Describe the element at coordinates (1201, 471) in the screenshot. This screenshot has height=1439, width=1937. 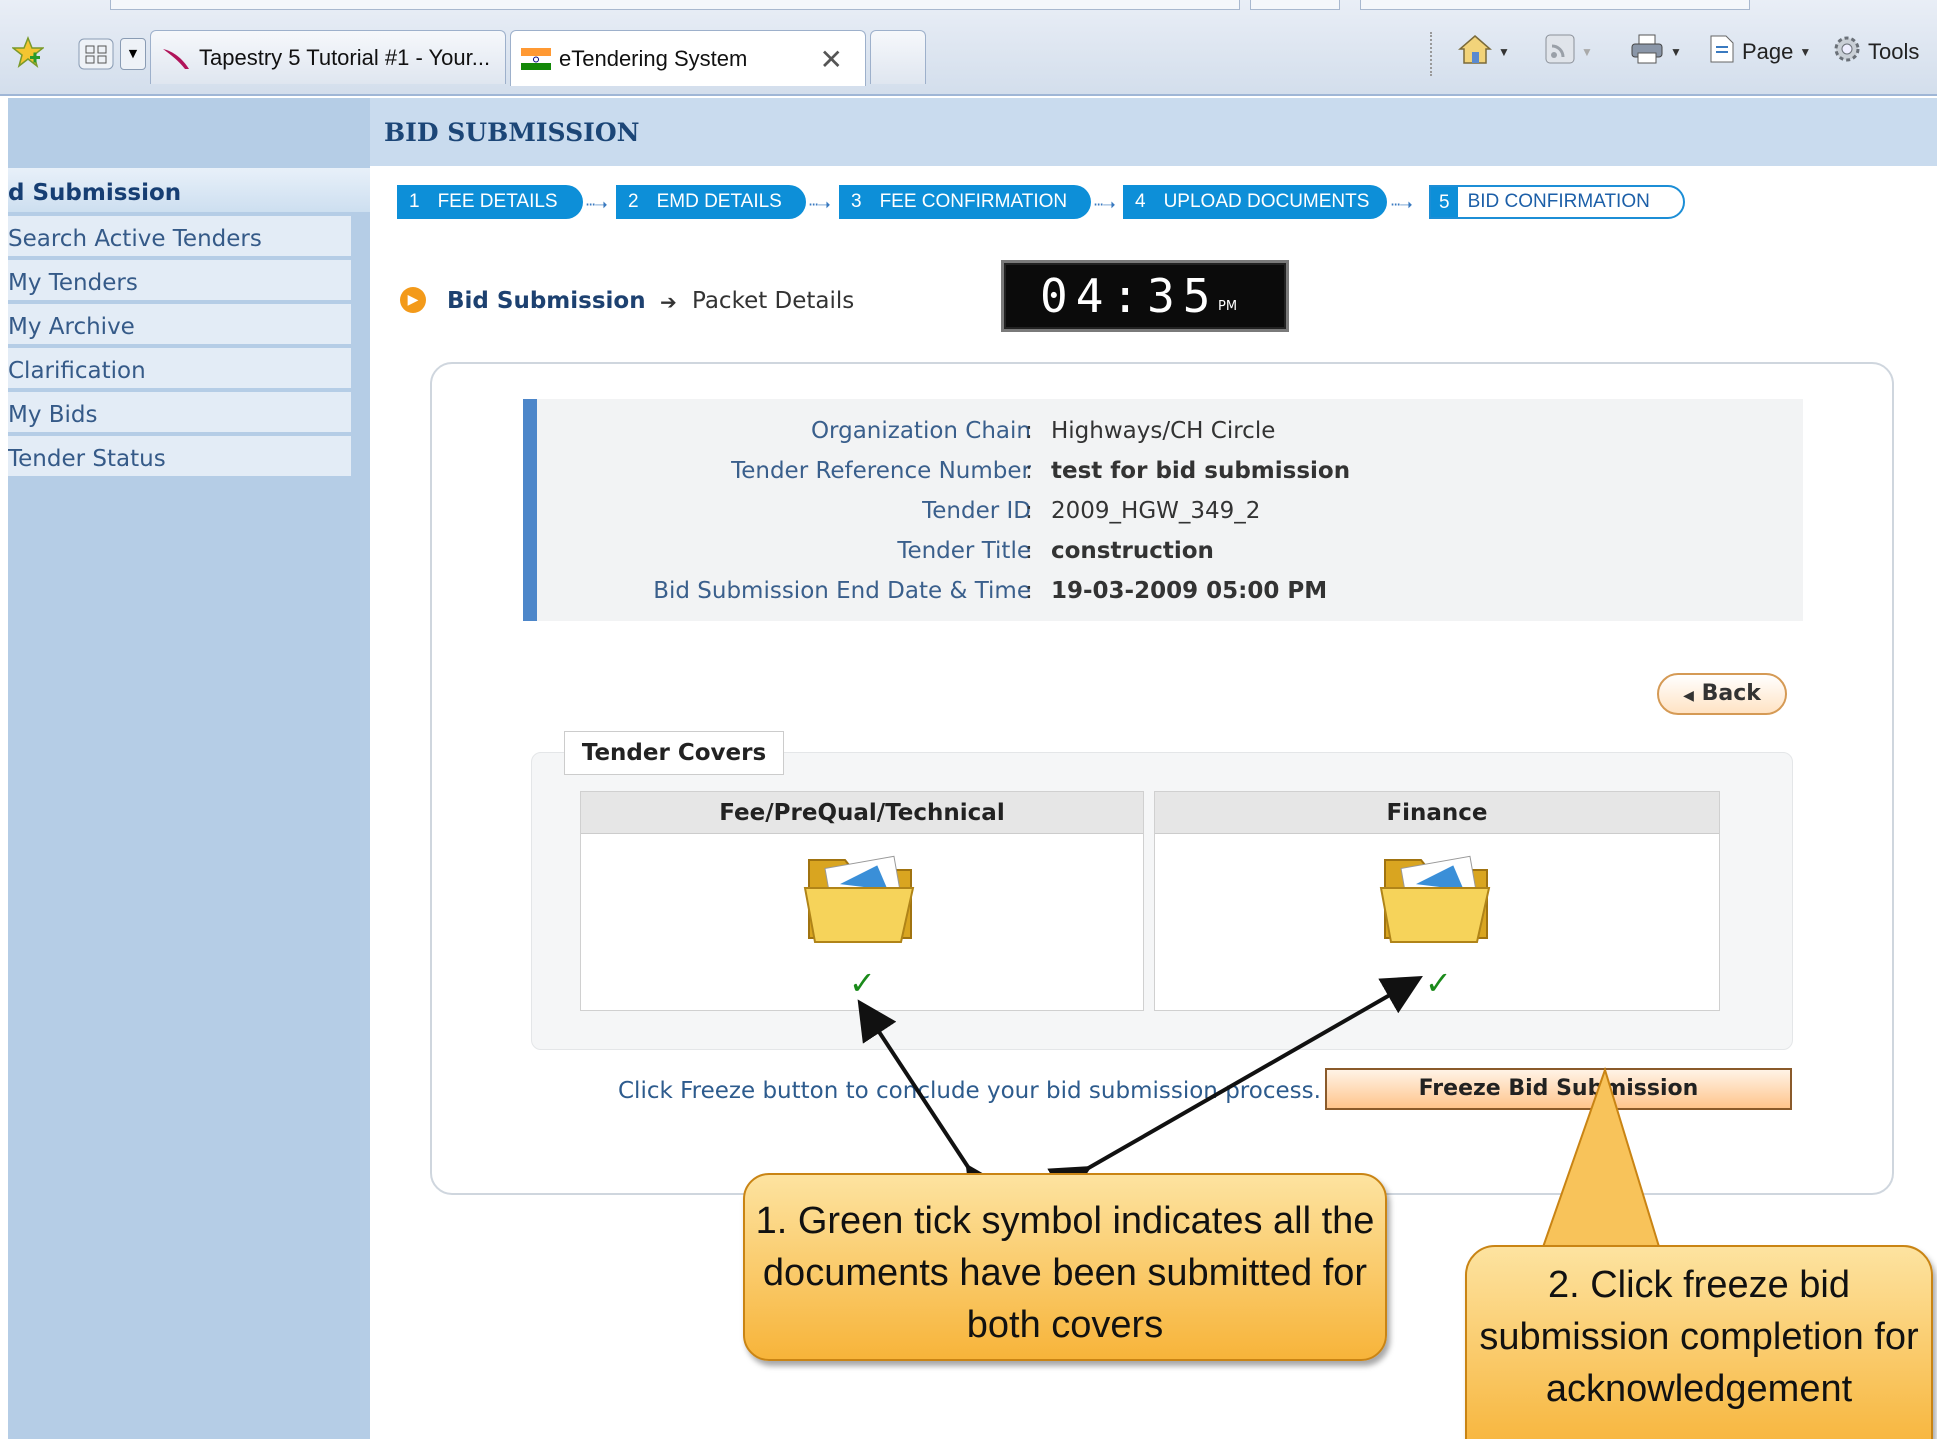
I see `detail-value: test for bid submission` at that location.